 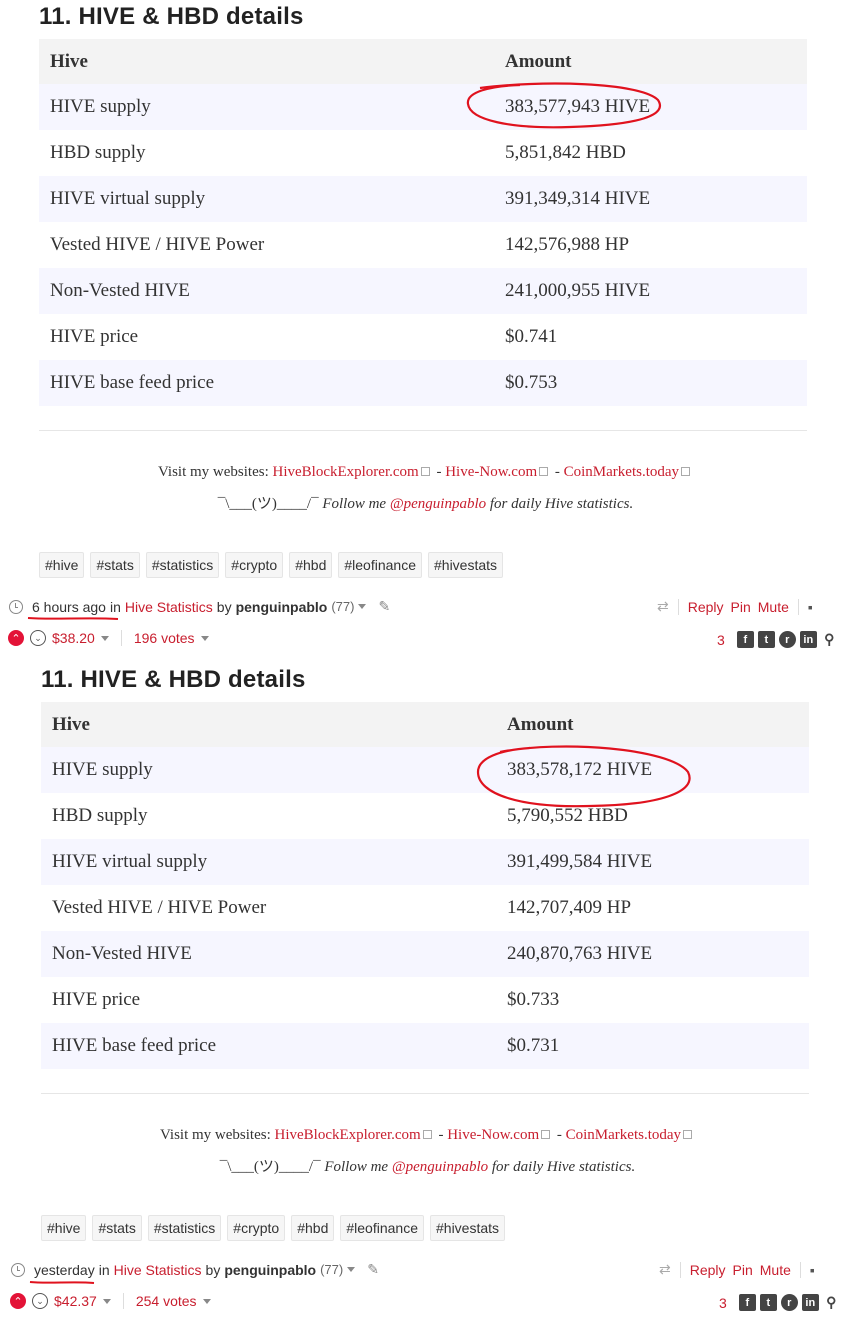 What do you see at coordinates (268, 770) in the screenshot?
I see `table-cell: HIVE supply` at bounding box center [268, 770].